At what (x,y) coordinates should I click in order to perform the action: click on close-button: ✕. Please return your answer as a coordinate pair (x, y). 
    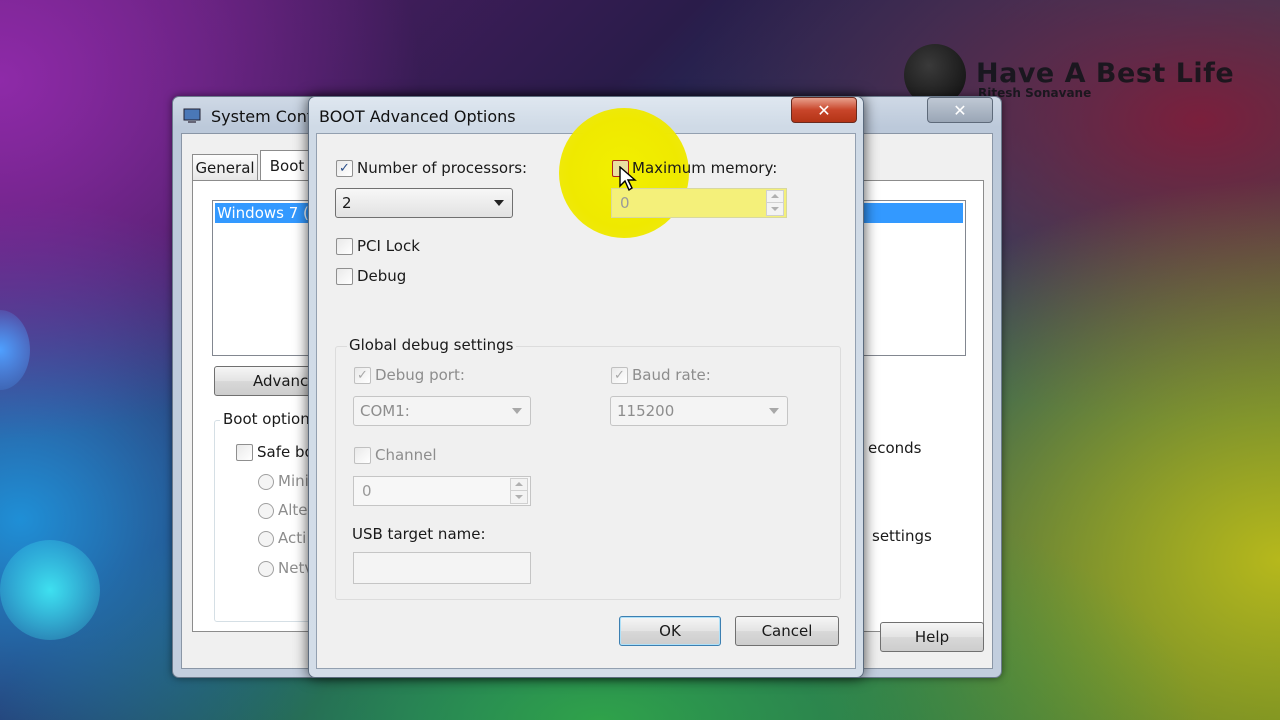
    Looking at the image, I should click on (960, 110).